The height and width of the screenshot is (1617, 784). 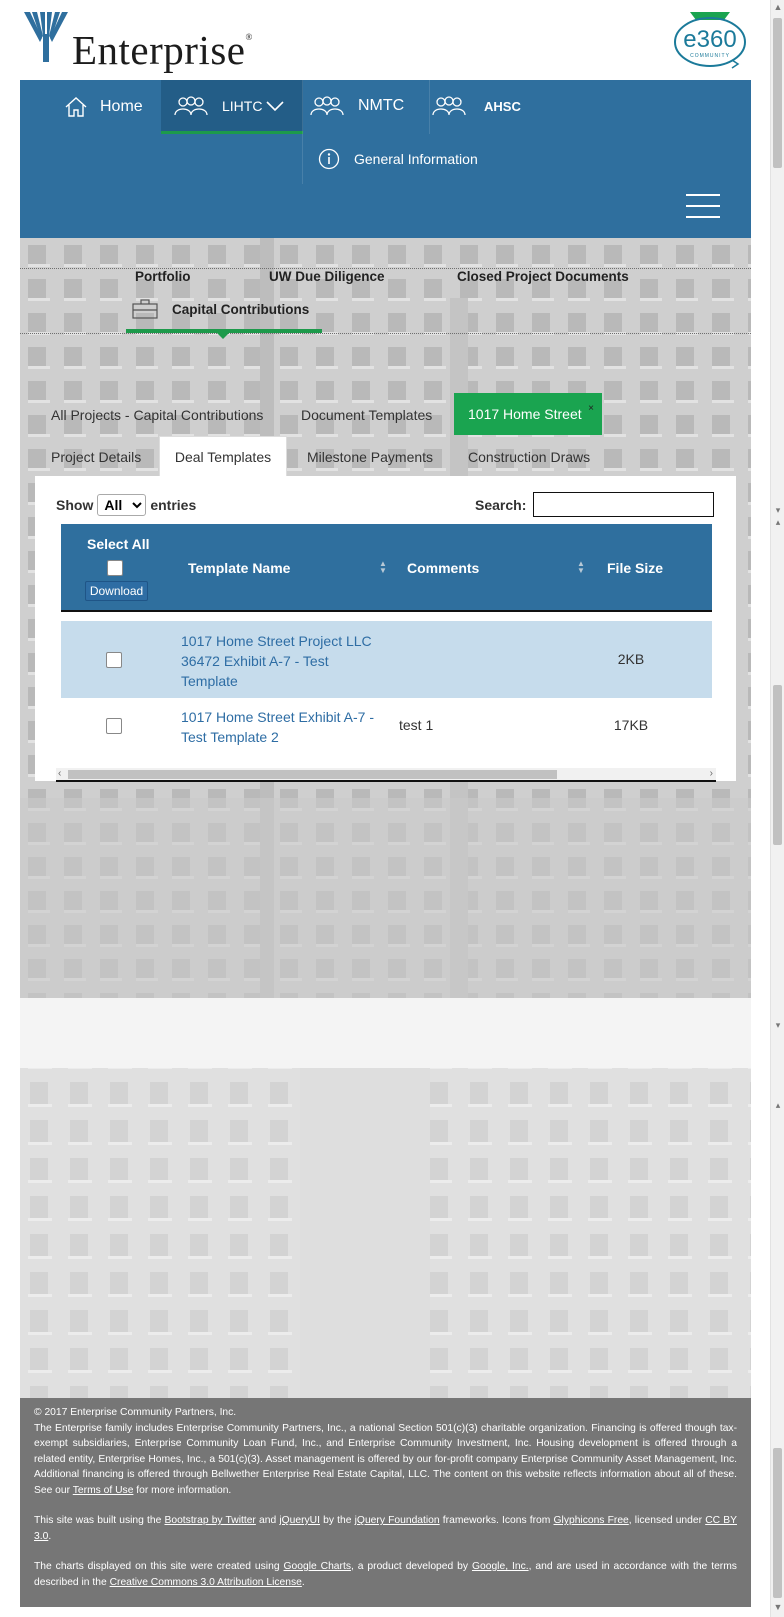 What do you see at coordinates (501, 504) in the screenshot?
I see `search-label: Search:` at bounding box center [501, 504].